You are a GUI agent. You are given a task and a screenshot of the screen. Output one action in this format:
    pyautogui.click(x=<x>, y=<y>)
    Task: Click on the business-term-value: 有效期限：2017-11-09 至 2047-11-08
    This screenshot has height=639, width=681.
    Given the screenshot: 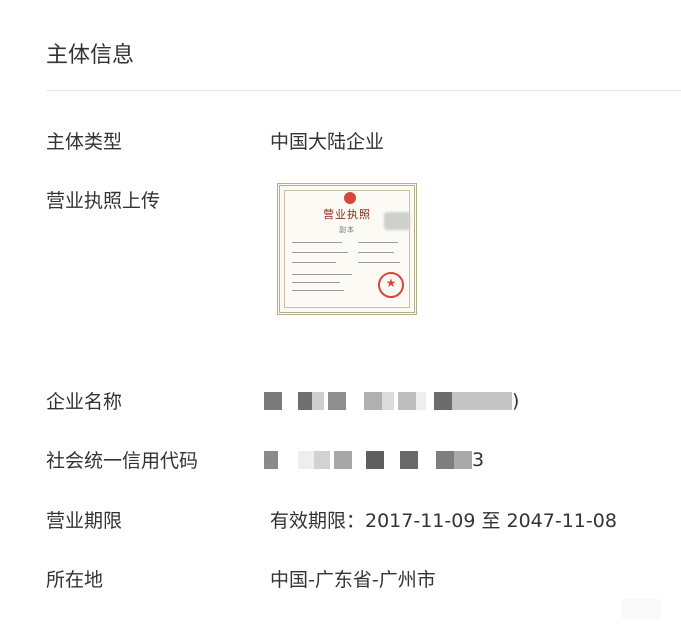 What is the action you would take?
    pyautogui.click(x=443, y=521)
    